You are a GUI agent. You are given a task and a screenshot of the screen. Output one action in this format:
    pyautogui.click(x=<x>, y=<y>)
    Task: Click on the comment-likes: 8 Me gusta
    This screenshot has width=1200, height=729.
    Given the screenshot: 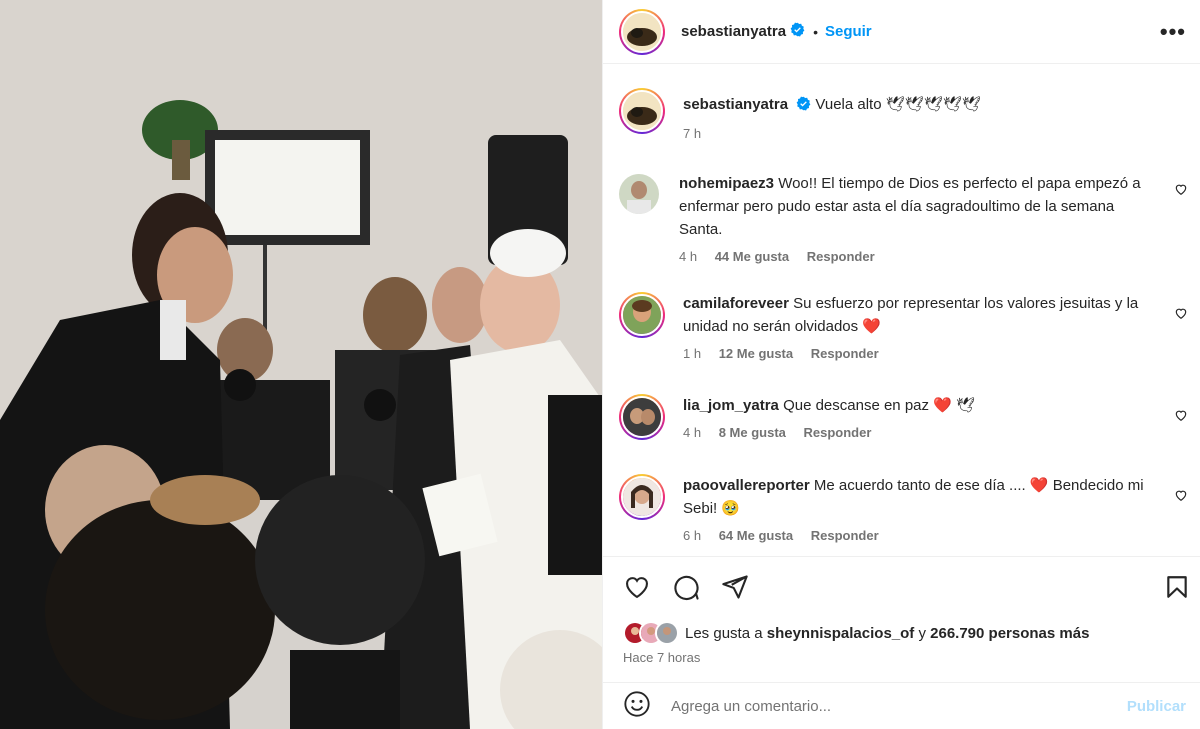 What is the action you would take?
    pyautogui.click(x=752, y=432)
    